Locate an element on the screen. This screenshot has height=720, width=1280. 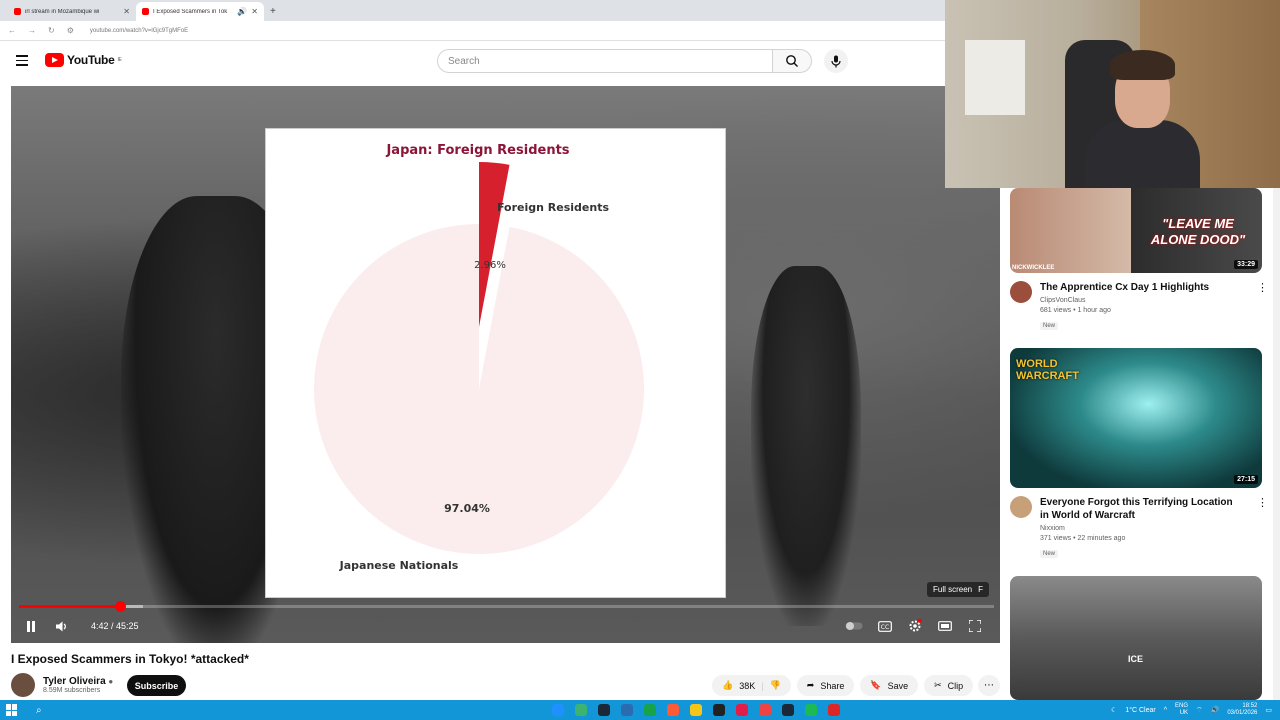
save-button: 🔖 Save is located at coordinates (889, 685).